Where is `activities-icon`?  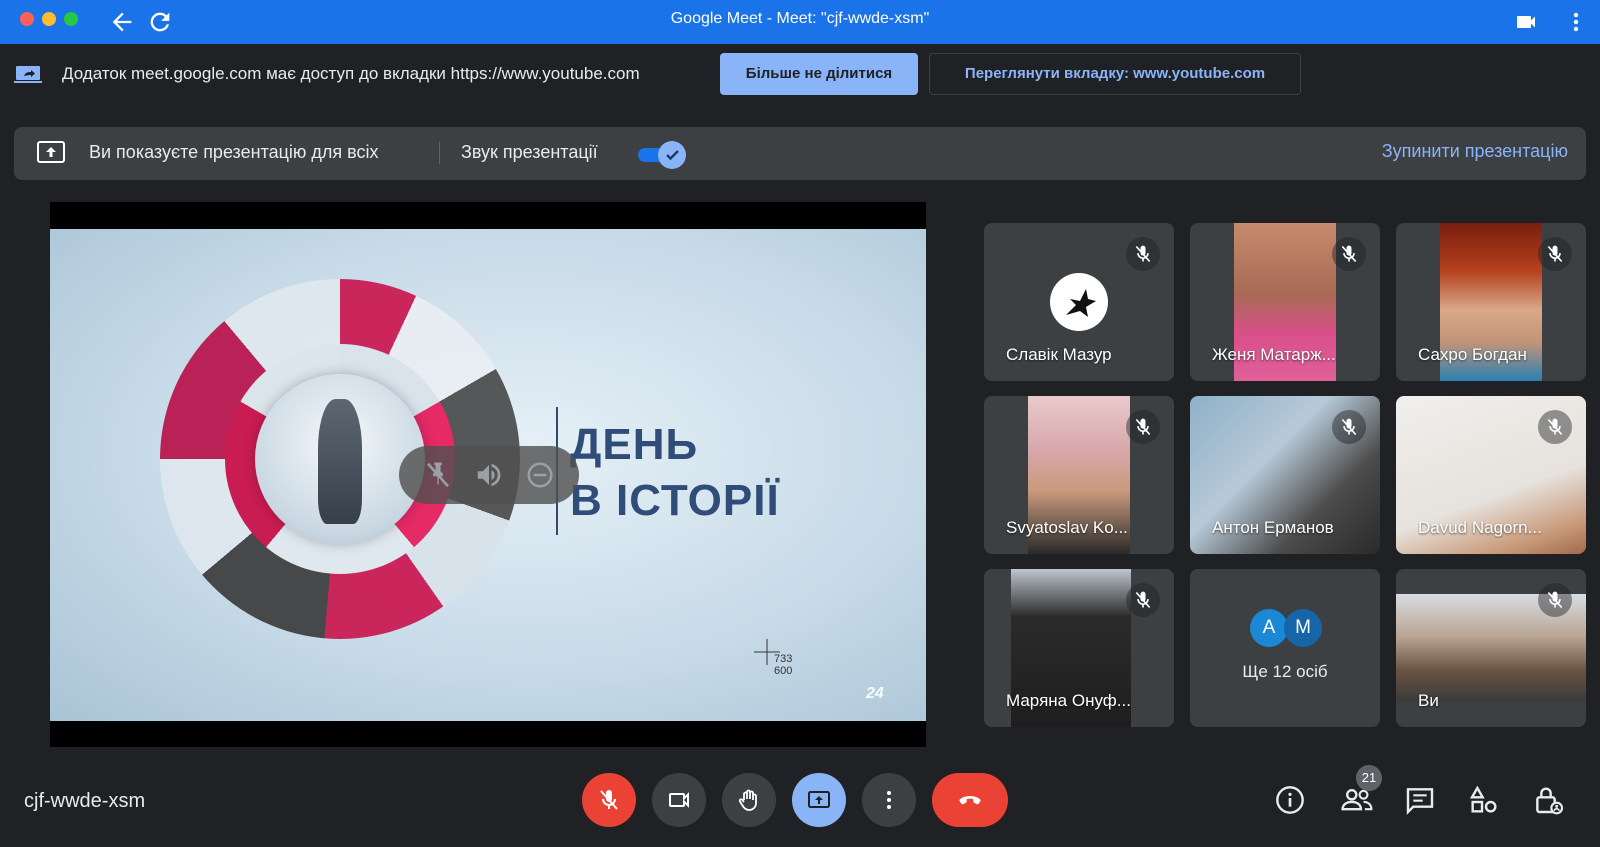
activities-icon is located at coordinates (1485, 801).